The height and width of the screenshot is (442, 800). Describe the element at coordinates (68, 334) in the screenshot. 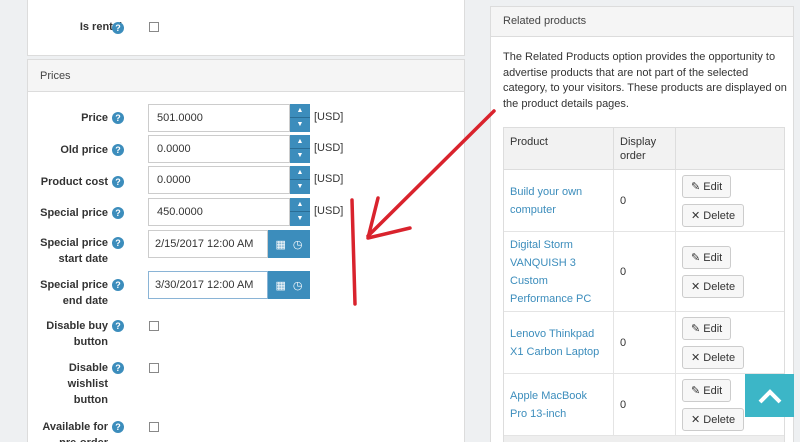

I see `disable-buy-label: Disable buy button` at that location.